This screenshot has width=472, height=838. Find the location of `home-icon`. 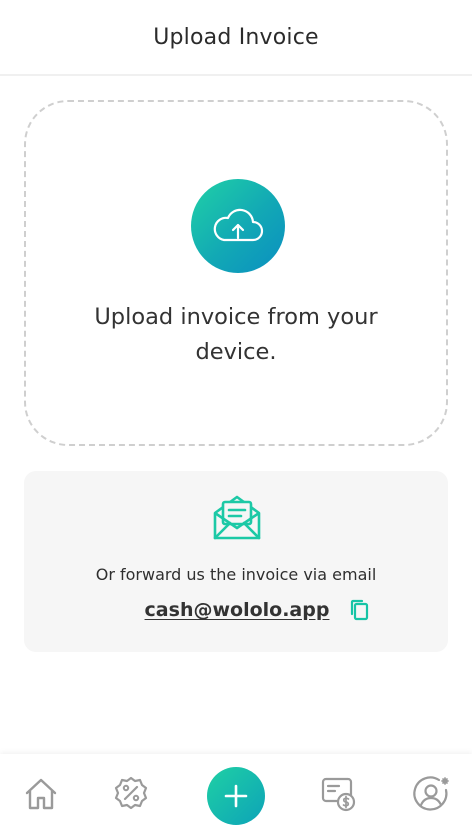

home-icon is located at coordinates (41, 794).